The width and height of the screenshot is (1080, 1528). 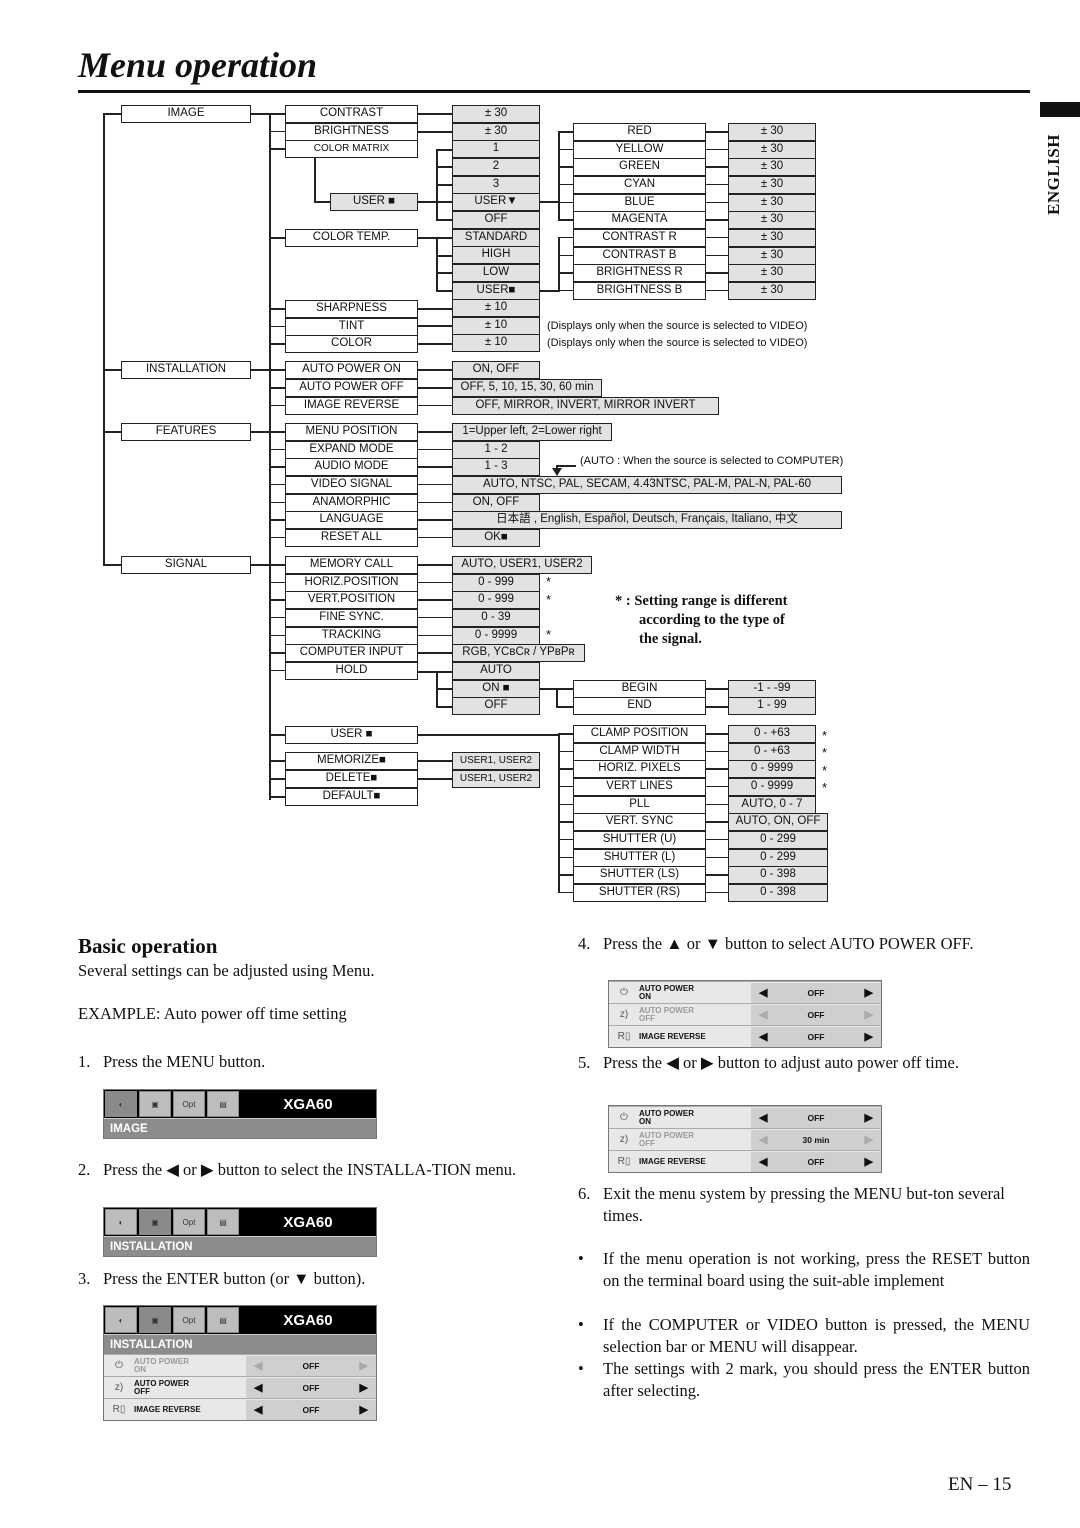 What do you see at coordinates (374, 202) in the screenshot?
I see `color-matrix-user: USER ■` at bounding box center [374, 202].